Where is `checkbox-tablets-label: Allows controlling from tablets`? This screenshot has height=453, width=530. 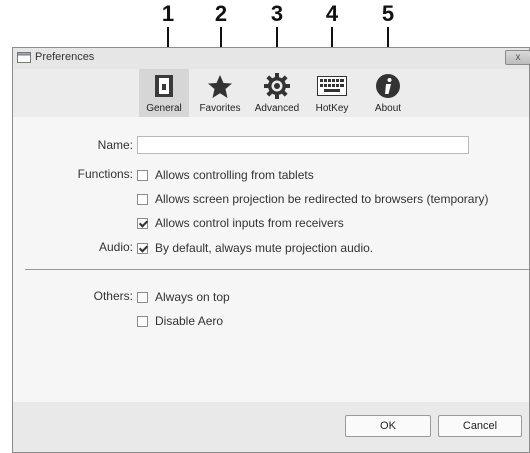 checkbox-tablets-label: Allows controlling from tablets is located at coordinates (234, 175).